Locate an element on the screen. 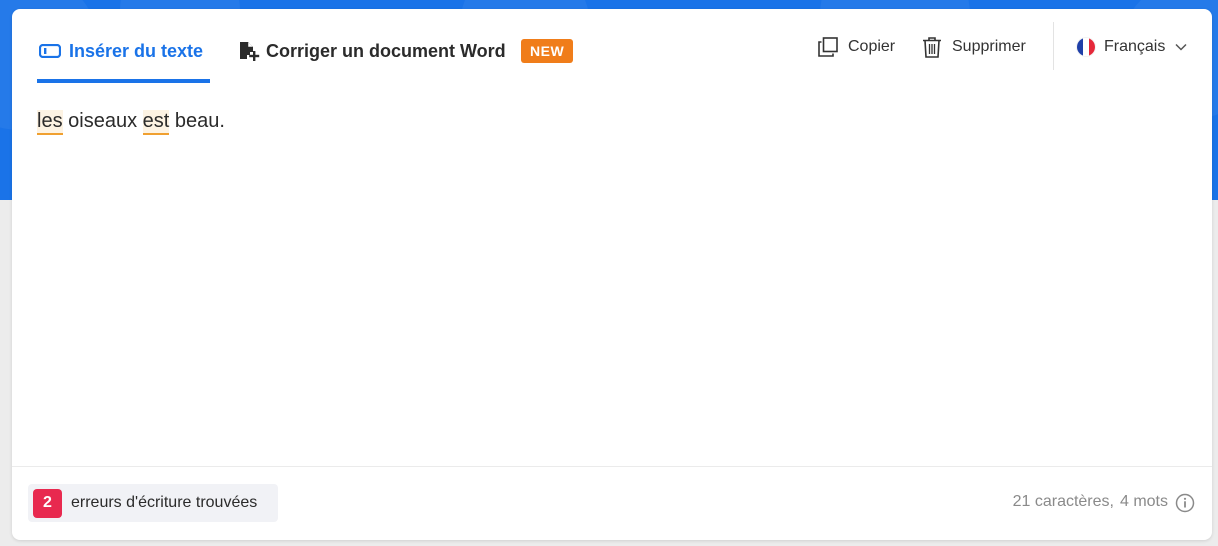 This screenshot has height=546, width=1218. trash-icon is located at coordinates (932, 47).